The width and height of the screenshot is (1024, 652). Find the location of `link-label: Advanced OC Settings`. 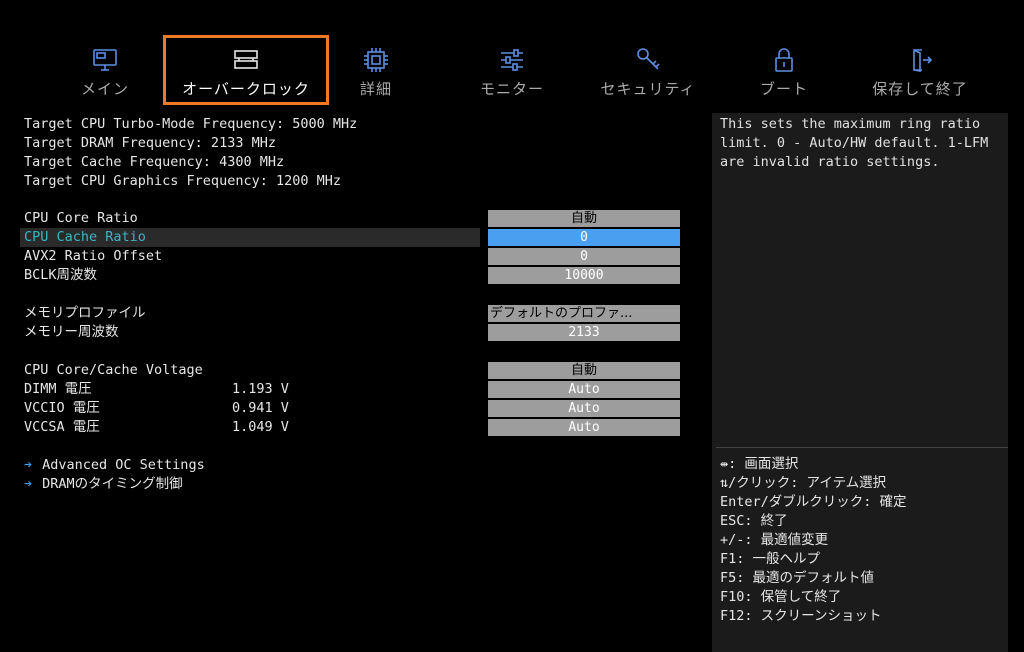

link-label: Advanced OC Settings is located at coordinates (123, 465).